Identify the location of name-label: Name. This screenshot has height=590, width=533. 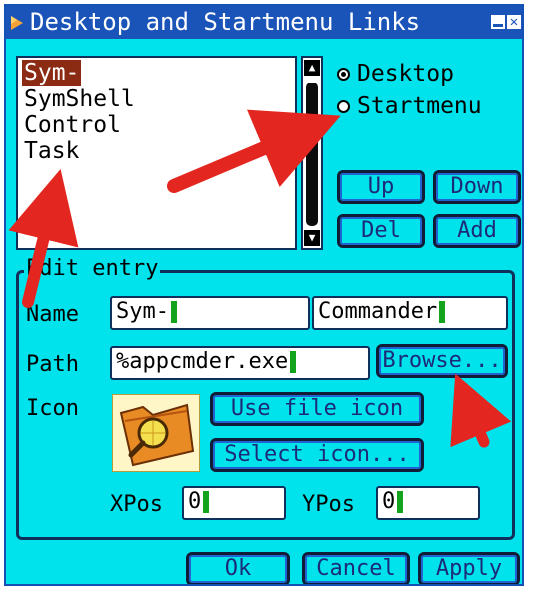
(52, 314).